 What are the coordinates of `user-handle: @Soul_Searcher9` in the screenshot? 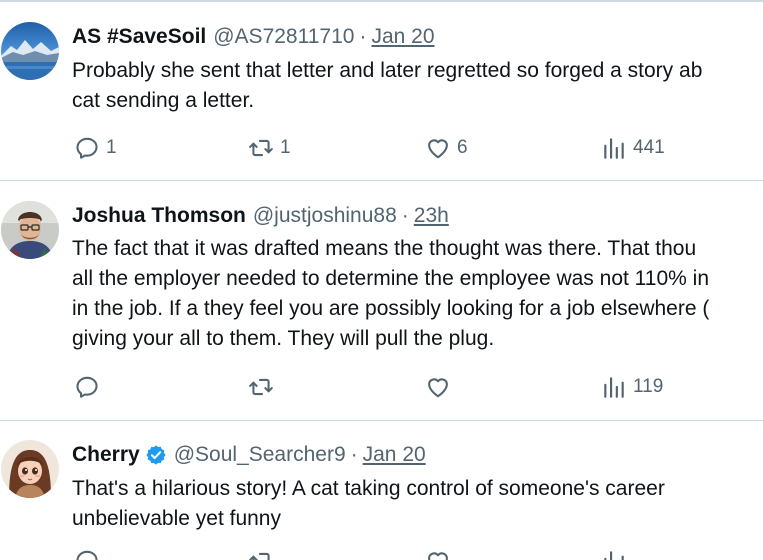 It's located at (260, 455).